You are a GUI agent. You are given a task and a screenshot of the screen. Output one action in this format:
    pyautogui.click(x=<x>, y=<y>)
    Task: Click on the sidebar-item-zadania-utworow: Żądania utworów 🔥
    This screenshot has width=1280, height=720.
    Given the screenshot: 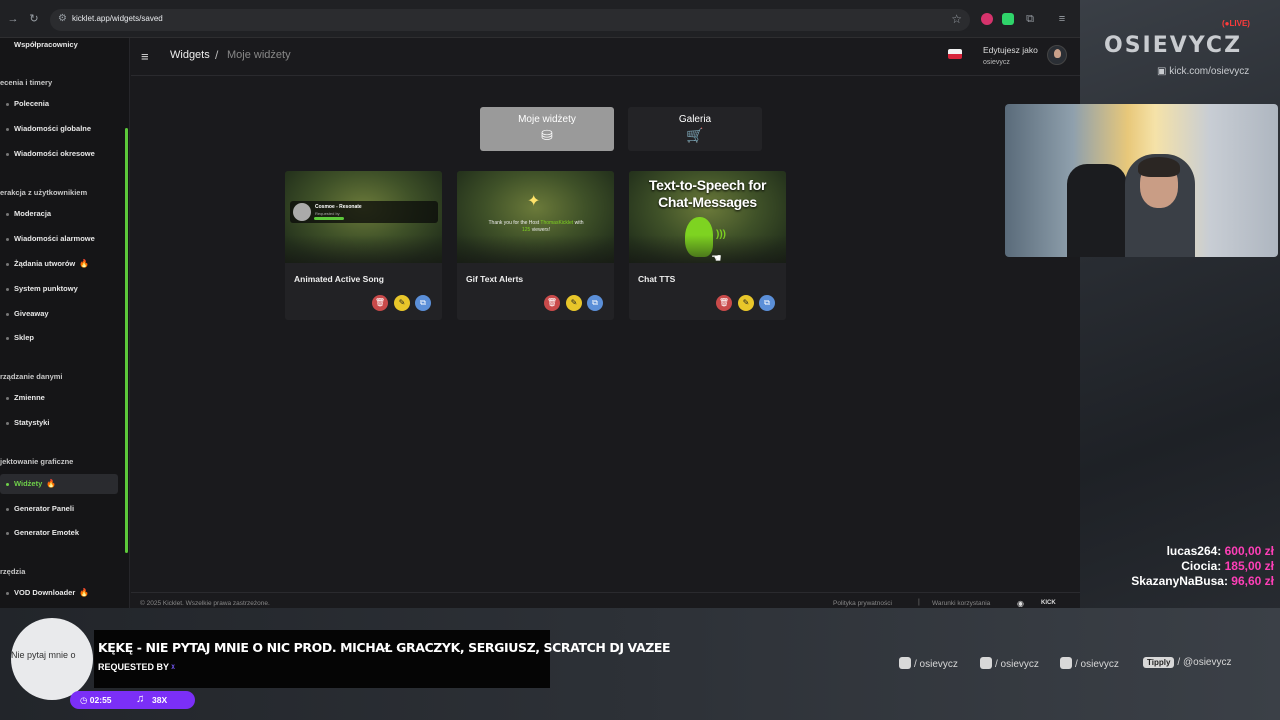 What is the action you would take?
    pyautogui.click(x=59, y=264)
    